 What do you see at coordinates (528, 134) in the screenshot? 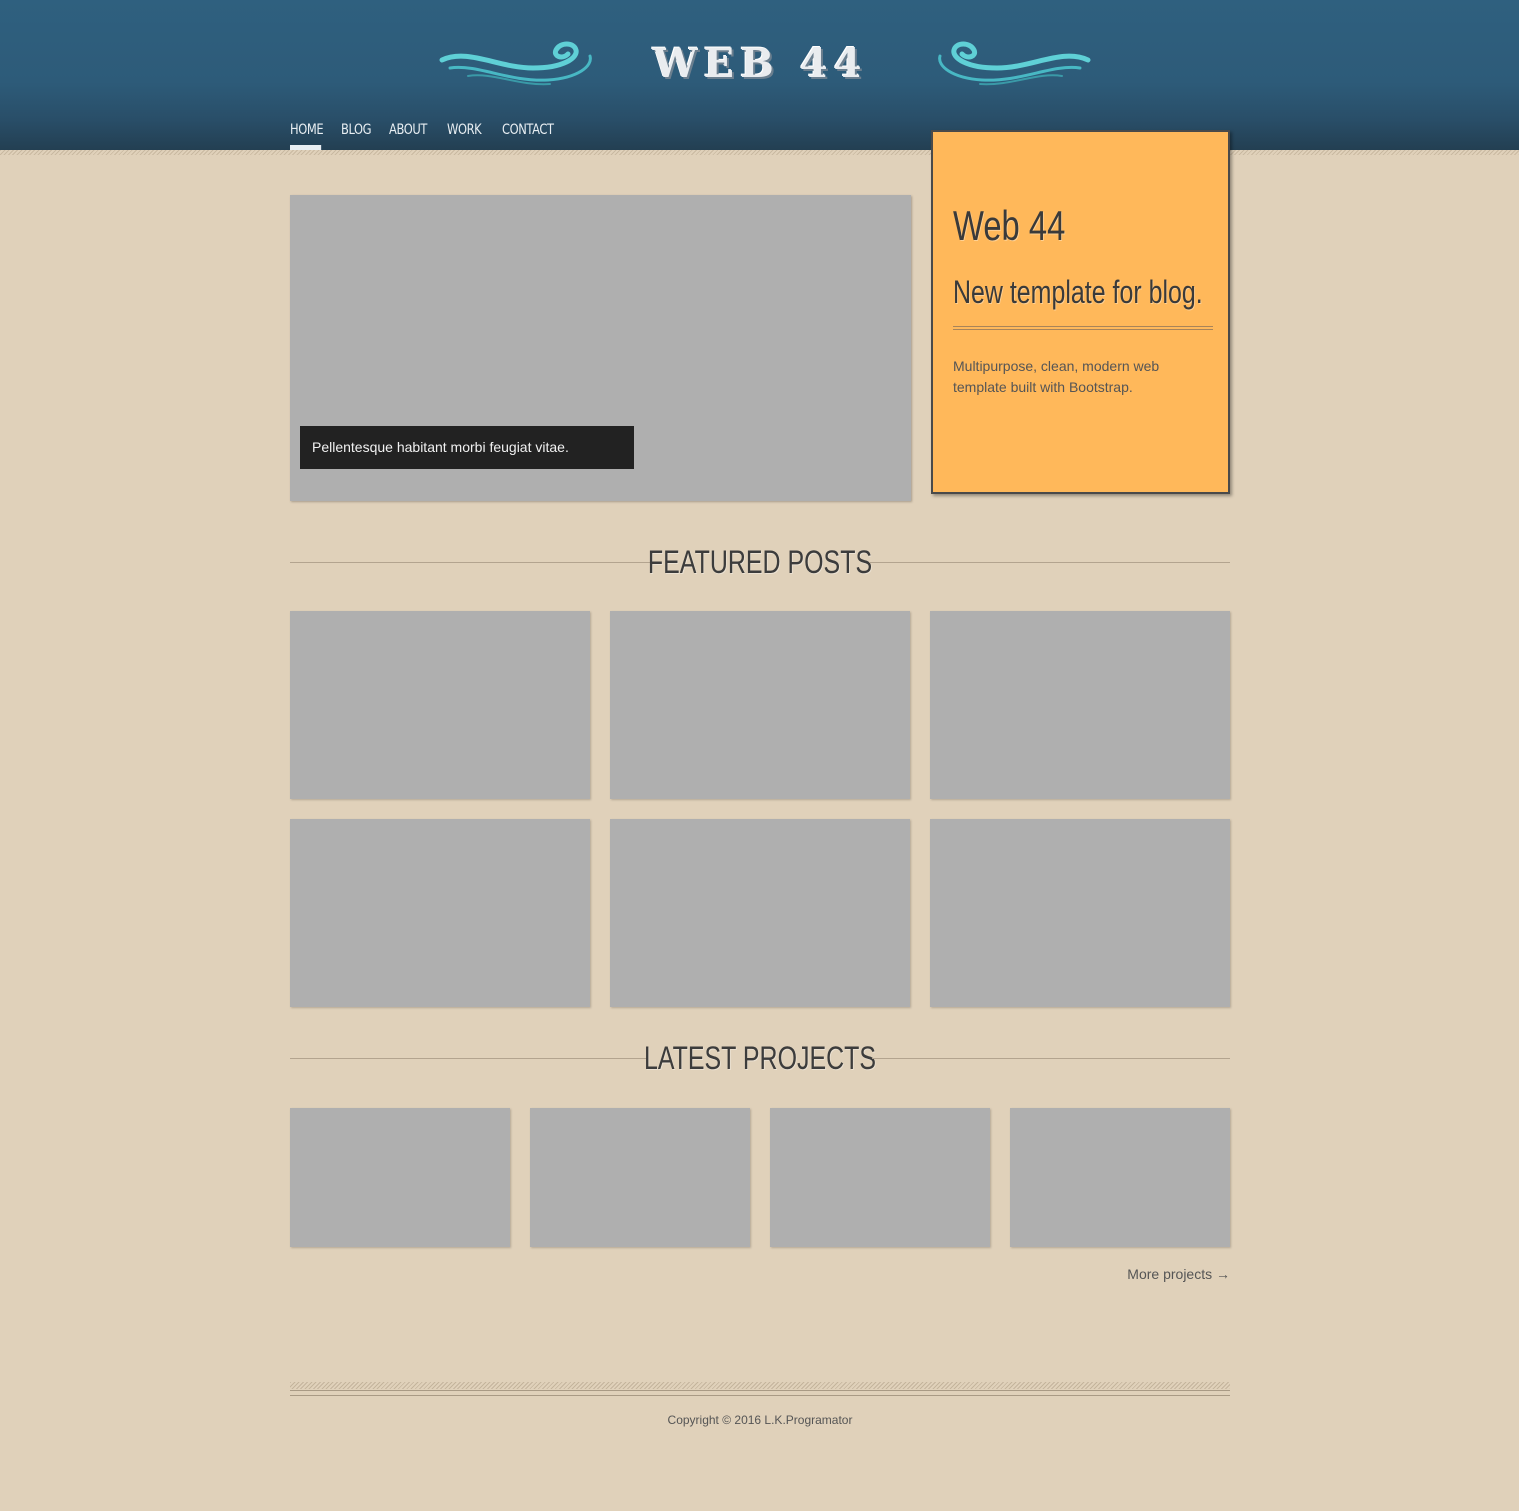
I see `nav-item-contact: CONTACT` at bounding box center [528, 134].